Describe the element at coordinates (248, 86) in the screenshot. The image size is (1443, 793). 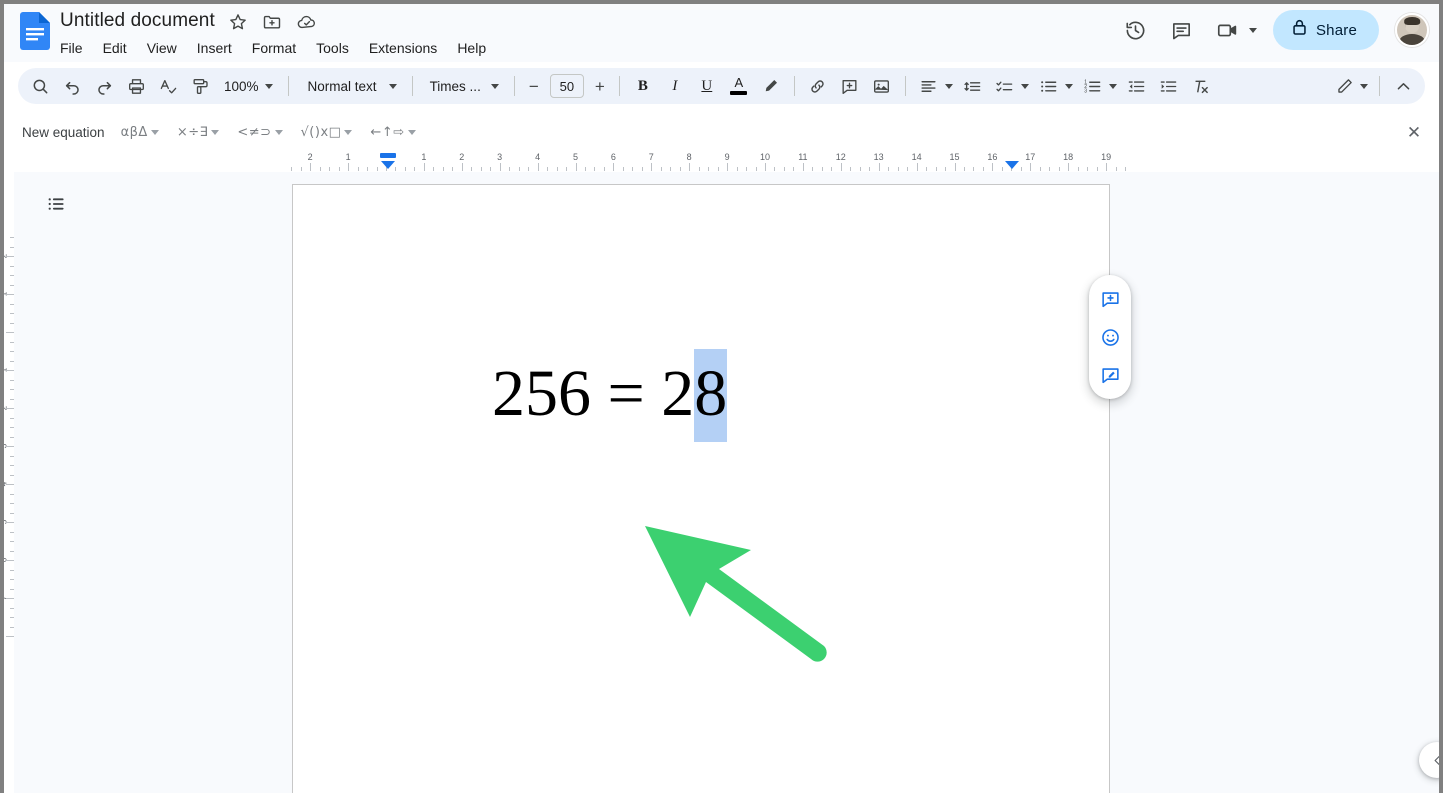
I see `zoom-control: 100%` at that location.